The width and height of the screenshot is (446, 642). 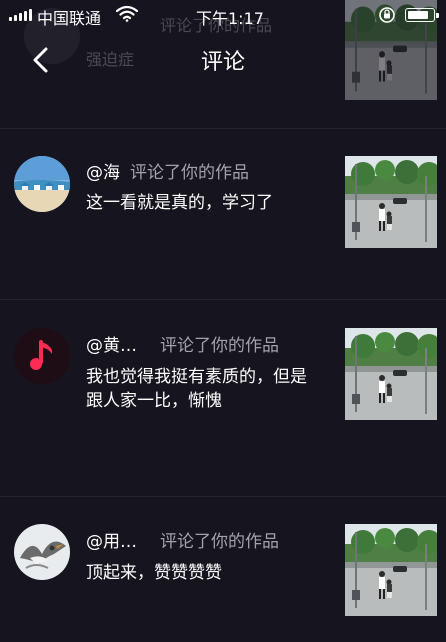 I want to click on status-time: 下午1:17, so click(x=230, y=18).